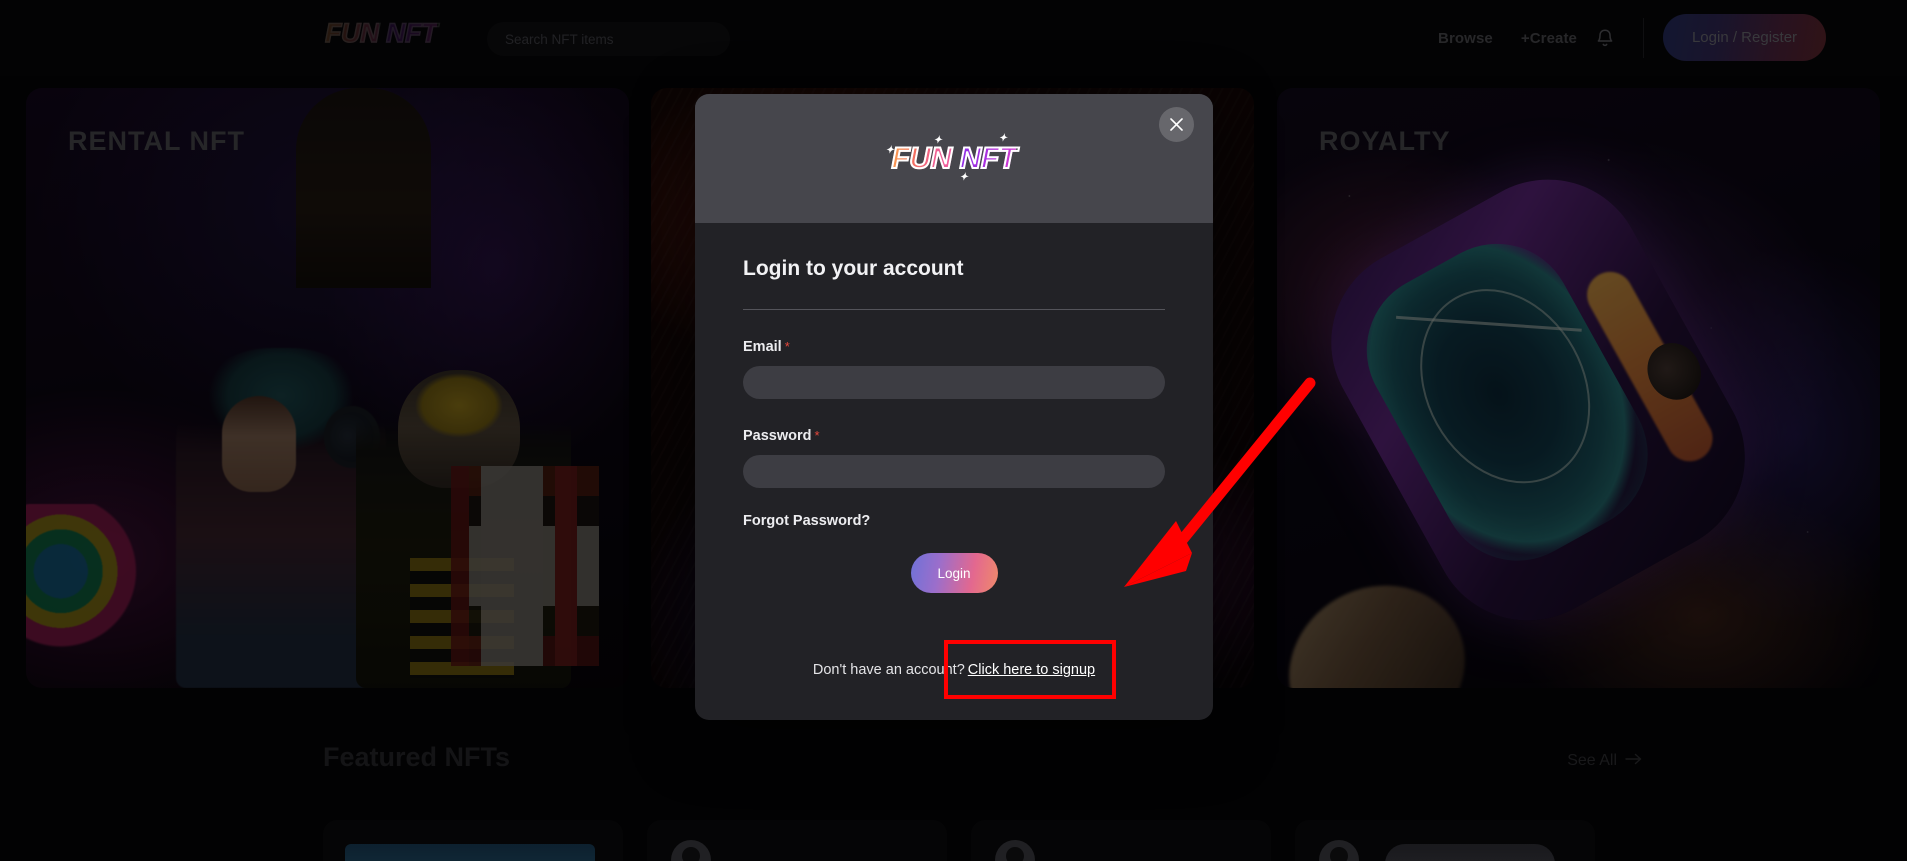 Image resolution: width=1907 pixels, height=861 pixels. I want to click on modal-title: Login to your account, so click(853, 268).